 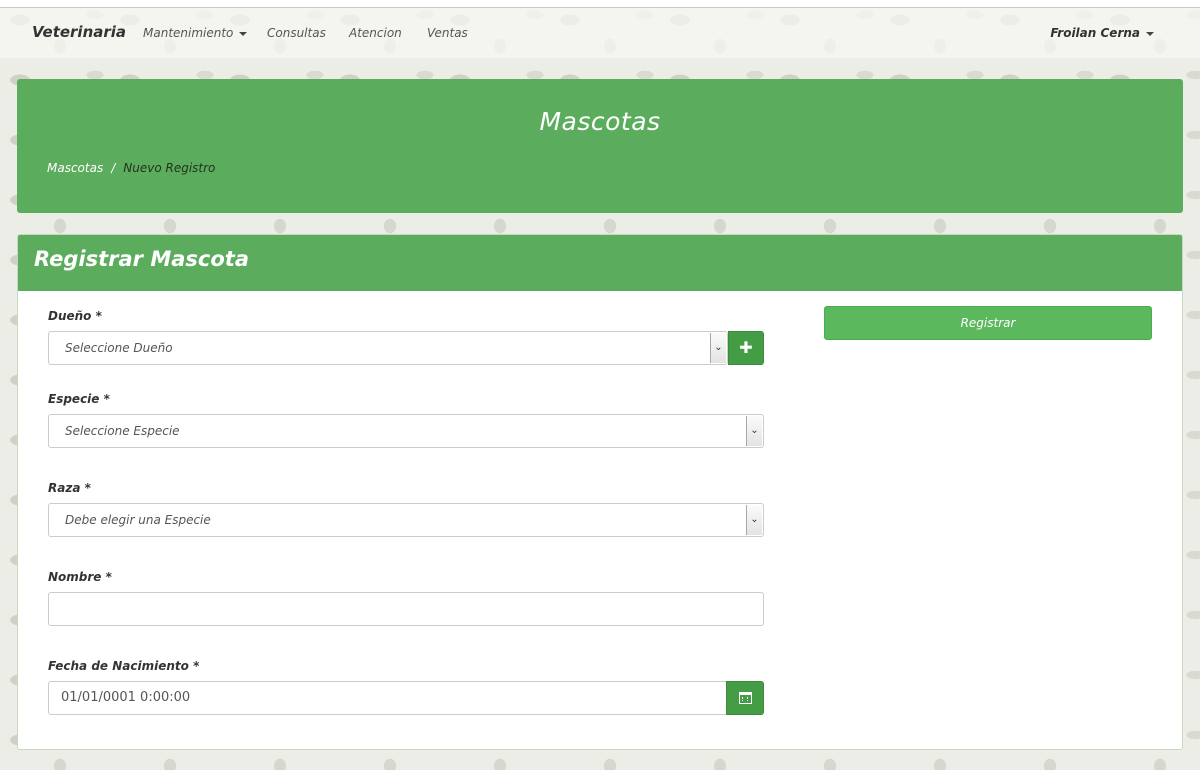 I want to click on user-name: Froilan Cerna, so click(x=1095, y=33).